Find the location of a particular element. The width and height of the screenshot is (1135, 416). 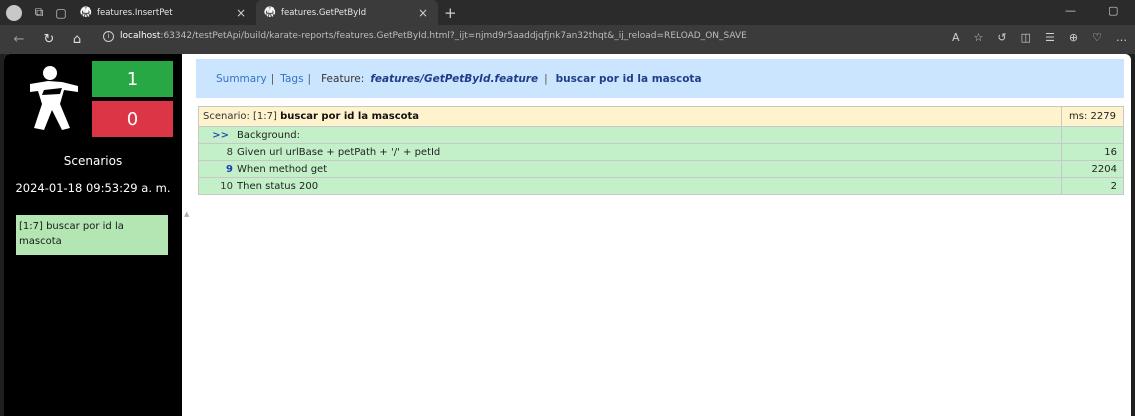

failed-count: 0 is located at coordinates (132, 119).